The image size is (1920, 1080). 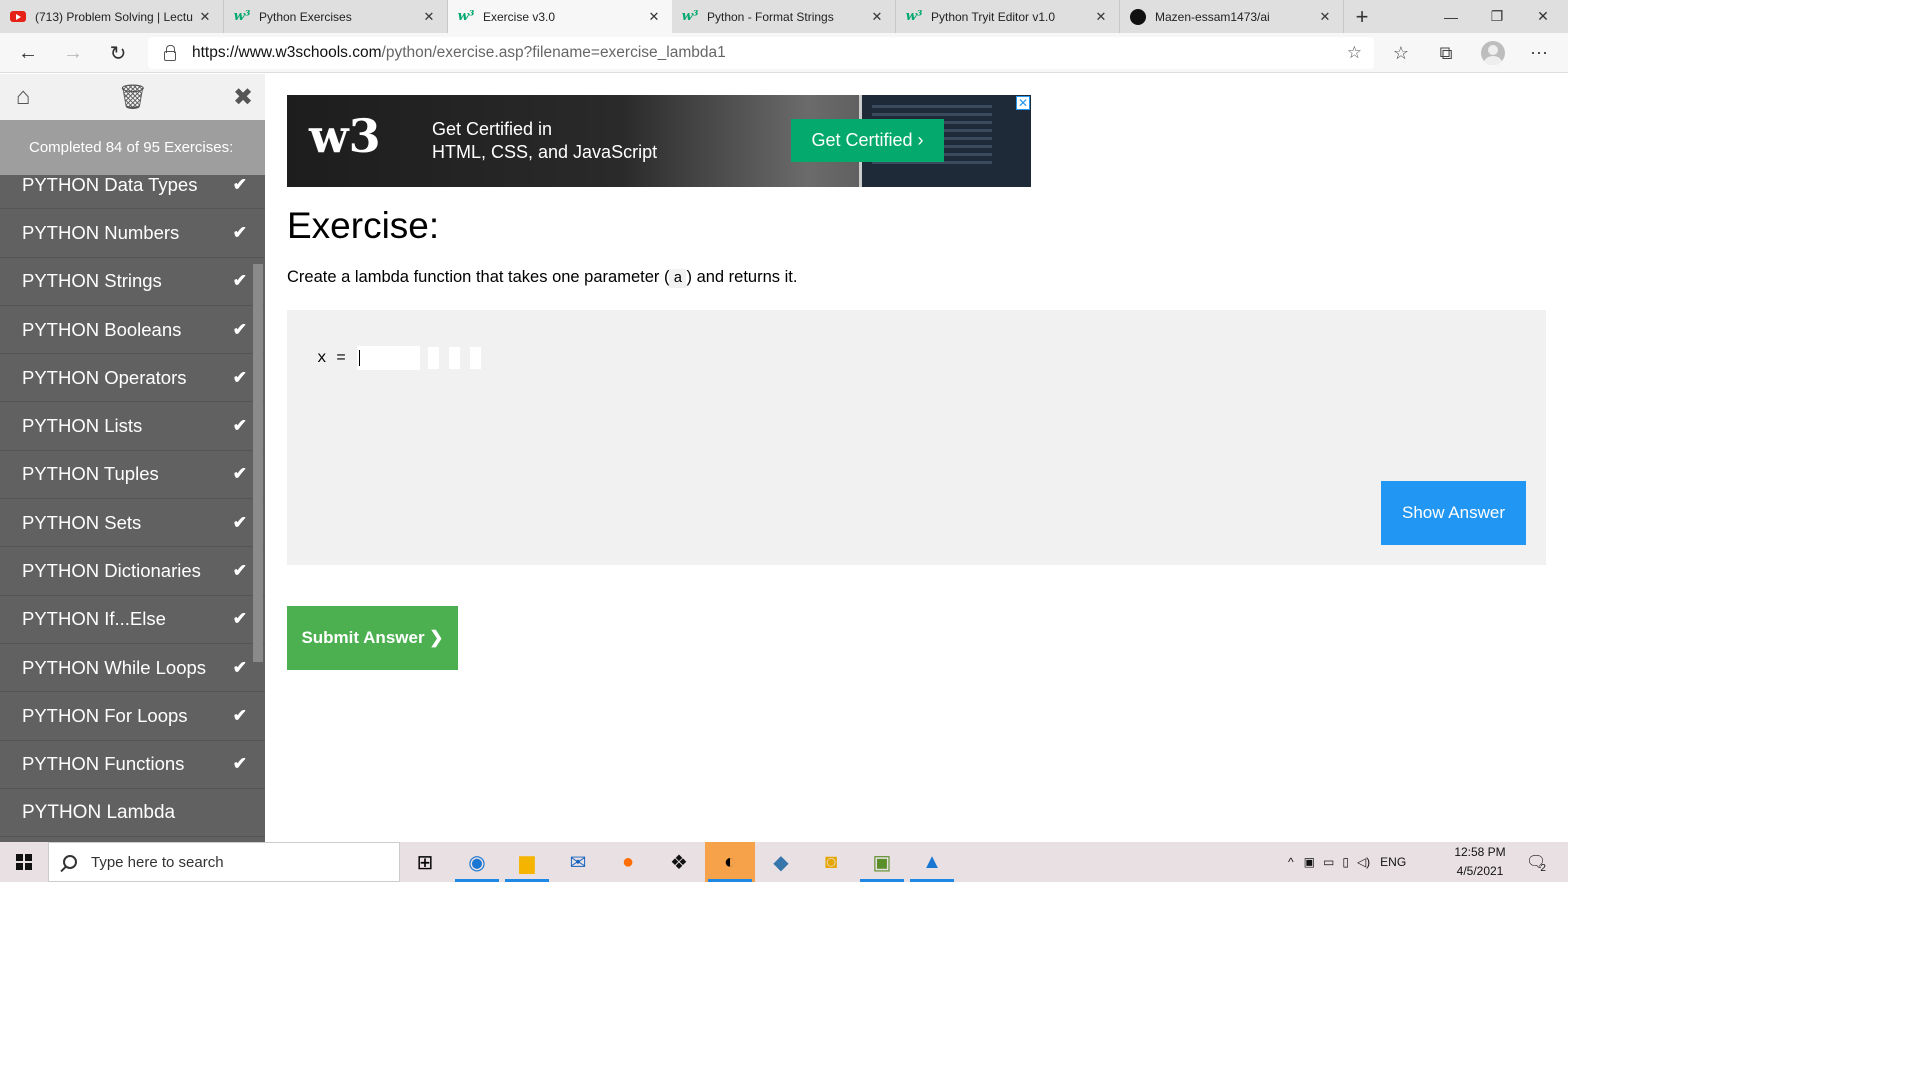 I want to click on get-certified-button: Get Certified ›, so click(x=867, y=140).